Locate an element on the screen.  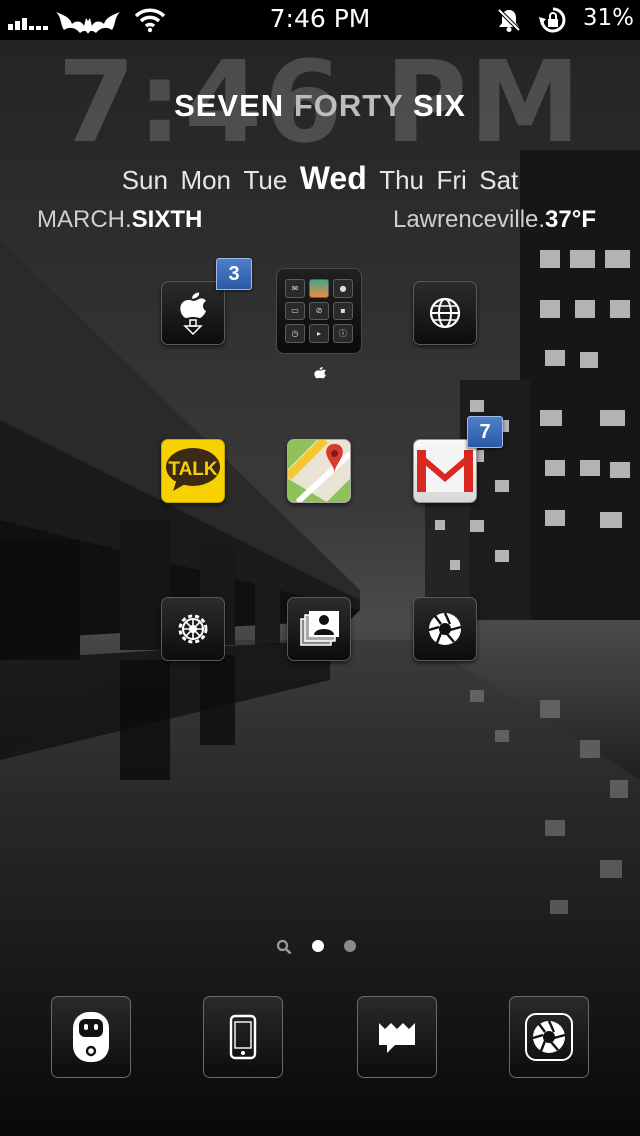
clock-mini-icon: ◷ is located at coordinates (295, 333).